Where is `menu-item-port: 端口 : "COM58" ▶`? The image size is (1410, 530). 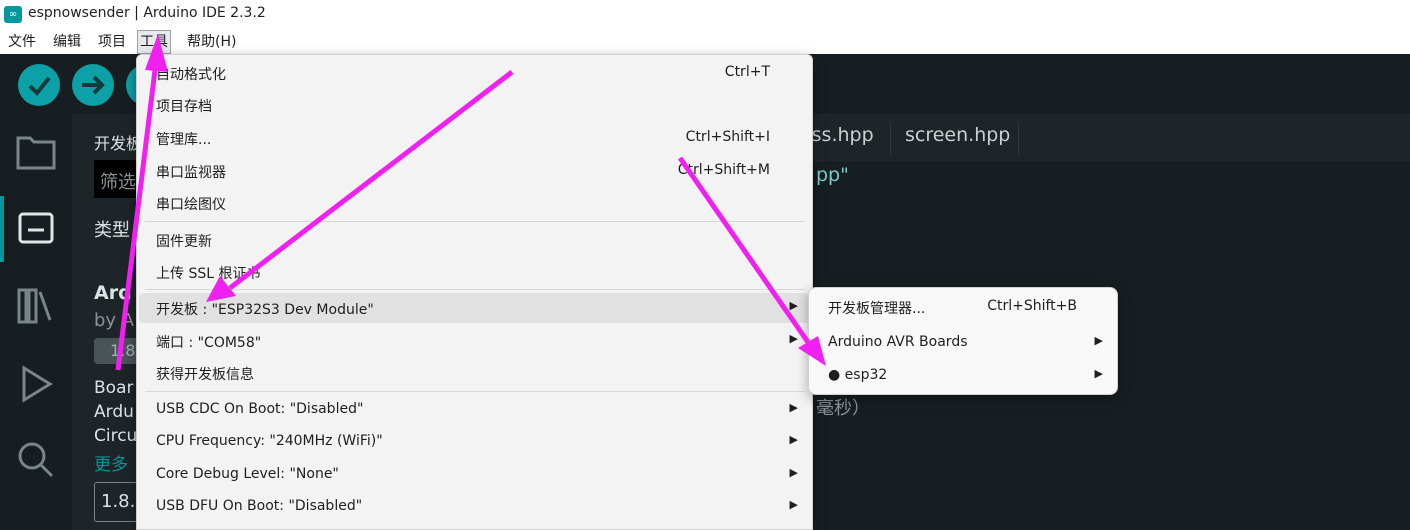 menu-item-port: 端口 : "COM58" ▶ is located at coordinates (474, 341).